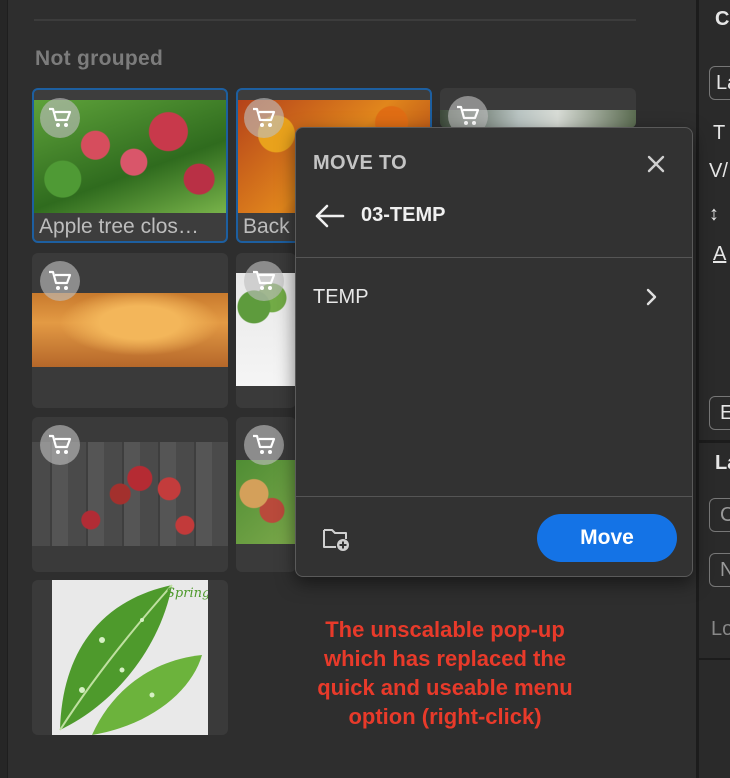 Image resolution: width=730 pixels, height=778 pixels. Describe the element at coordinates (335, 20) in the screenshot. I see `section-divider` at that location.